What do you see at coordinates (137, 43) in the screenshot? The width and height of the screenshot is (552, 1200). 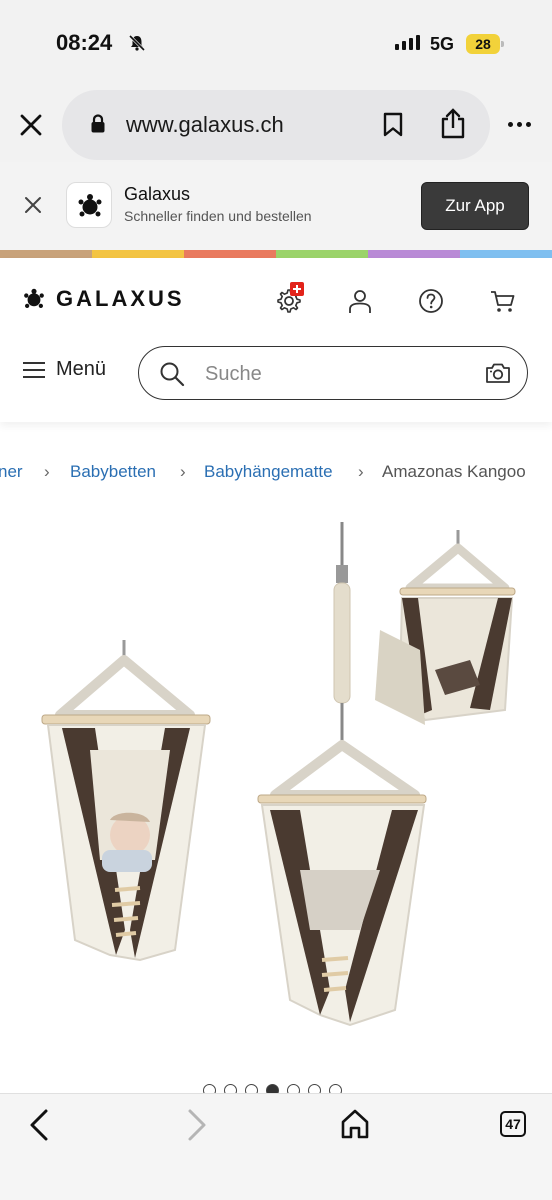 I see `bell-muted-icon` at bounding box center [137, 43].